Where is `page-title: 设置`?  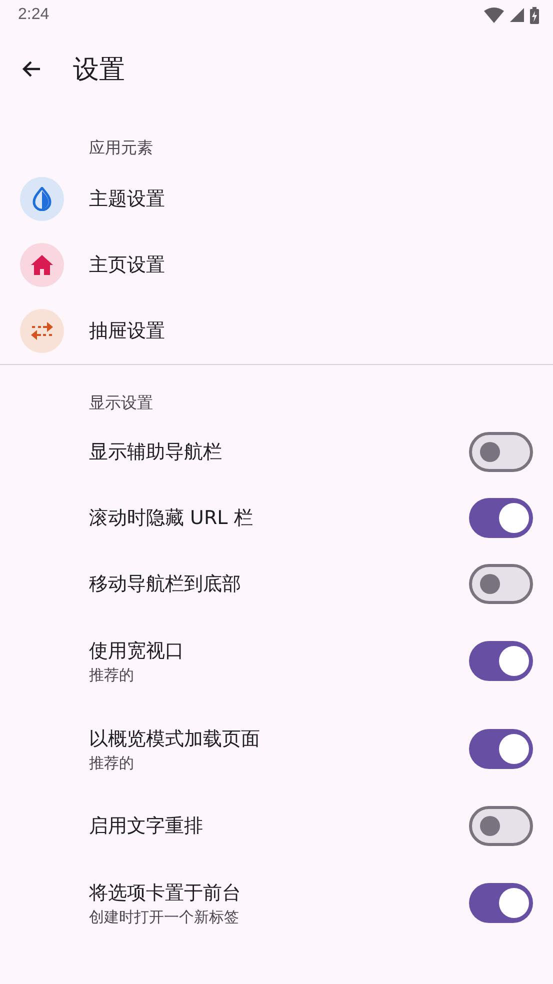 page-title: 设置 is located at coordinates (99, 70).